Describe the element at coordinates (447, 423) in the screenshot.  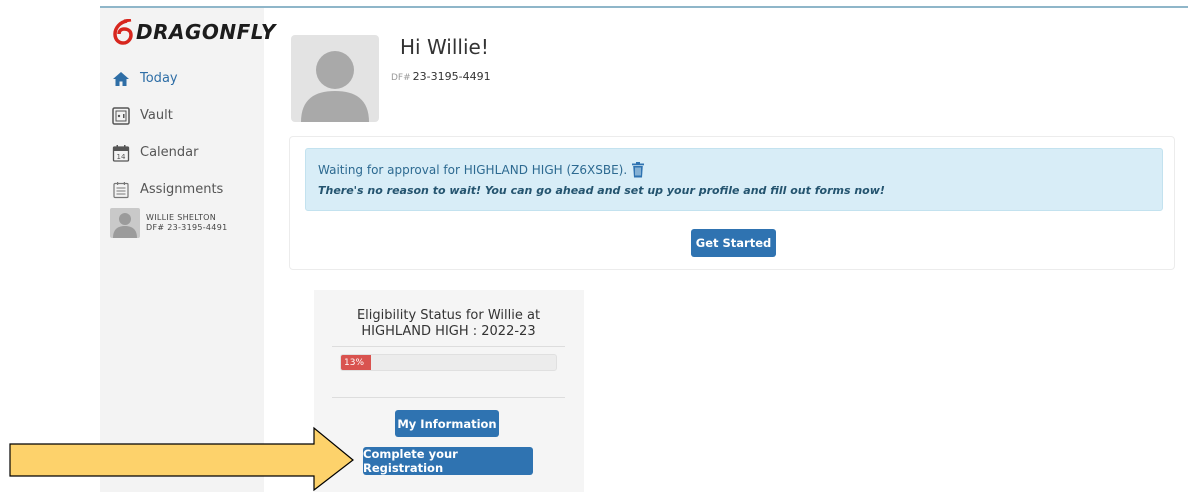
I see `my-information-button: My Information` at that location.